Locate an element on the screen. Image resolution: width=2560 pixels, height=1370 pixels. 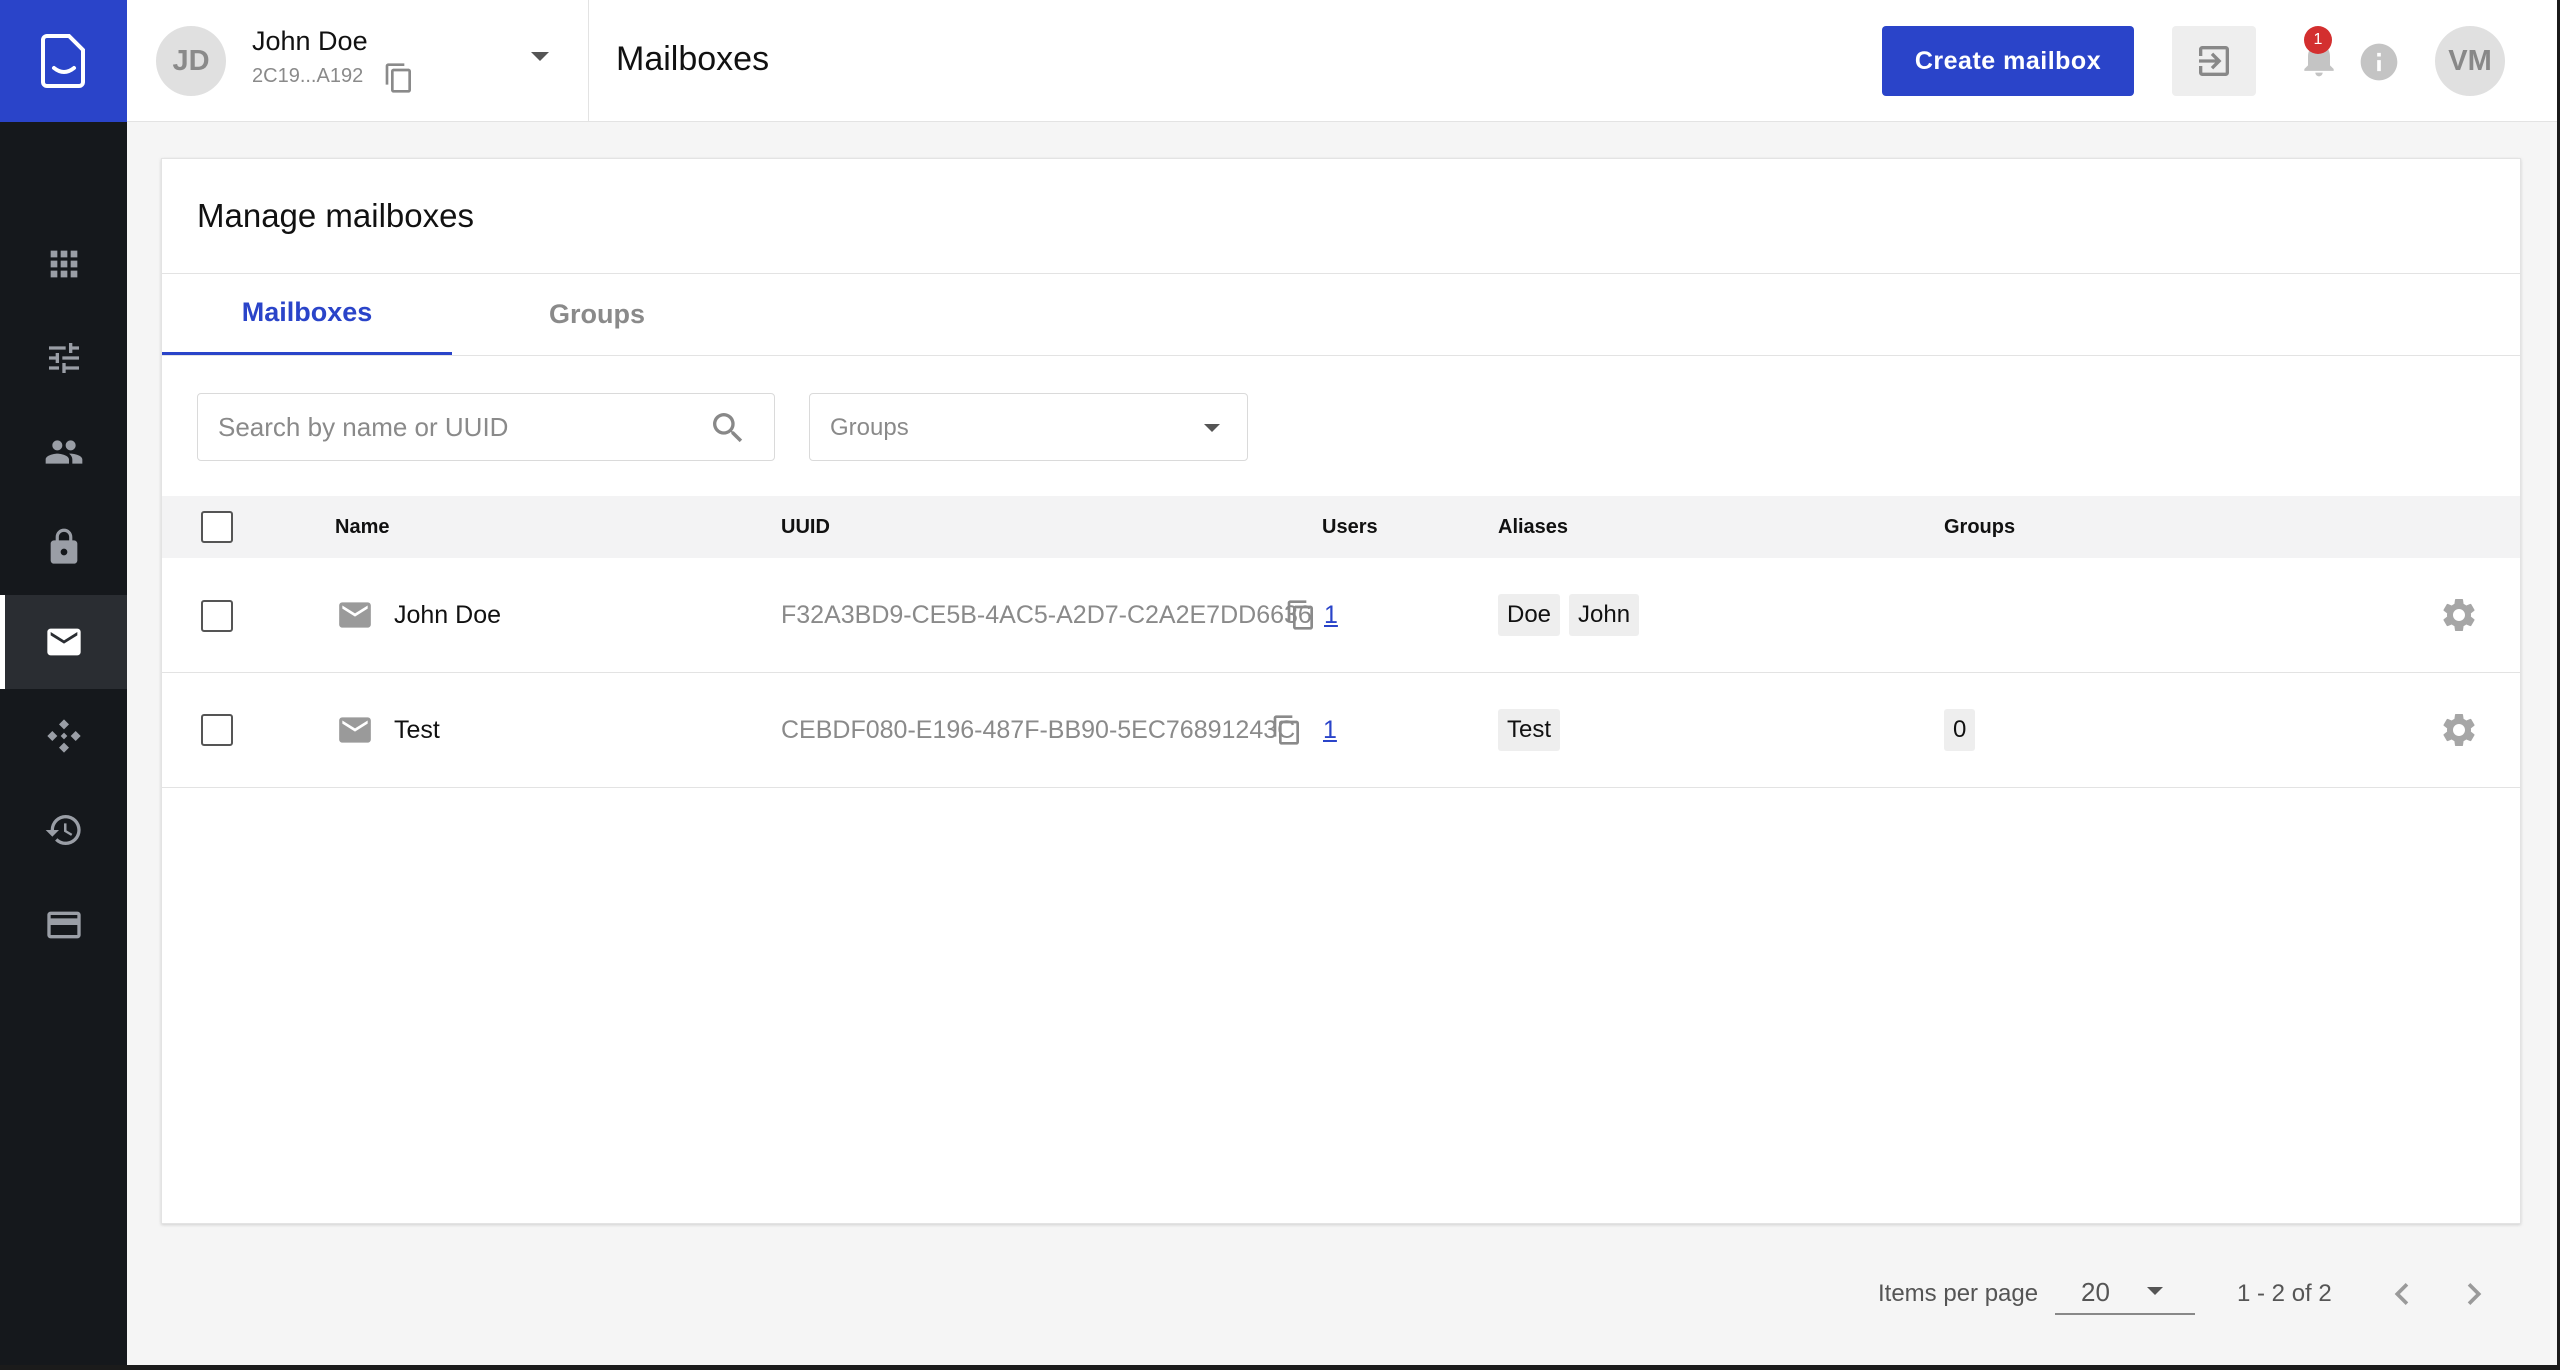
table-header: Name UUID Users Aliases Groups is located at coordinates (1341, 527).